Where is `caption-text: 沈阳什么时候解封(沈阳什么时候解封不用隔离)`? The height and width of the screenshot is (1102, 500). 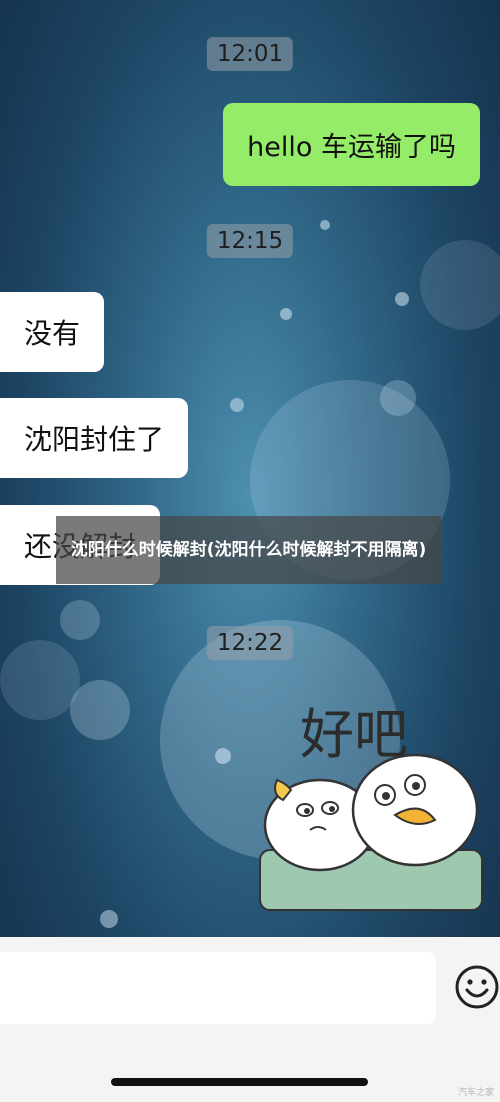
caption-text: 沈阳什么时候解封(沈阳什么时候解封不用隔离) is located at coordinates (248, 550).